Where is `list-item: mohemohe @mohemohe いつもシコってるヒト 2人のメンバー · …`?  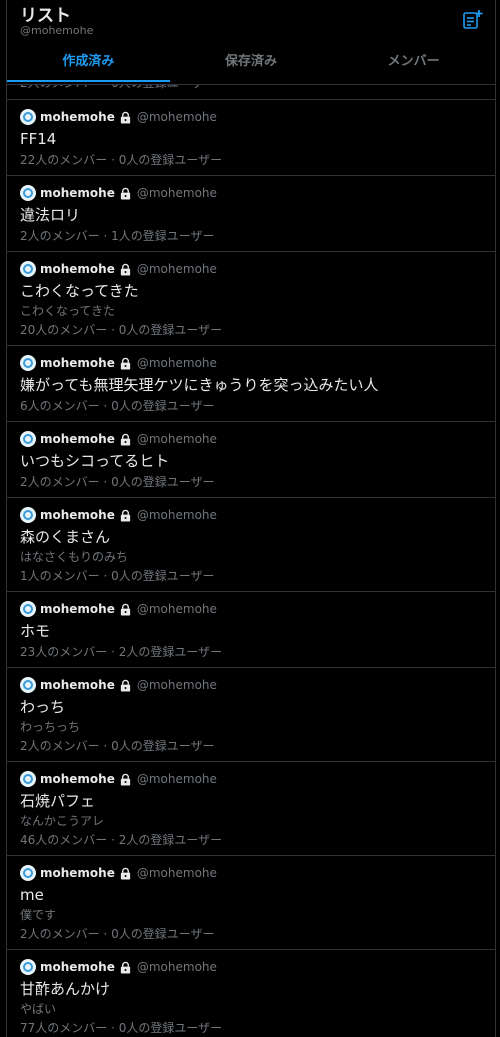
list-item: mohemohe @mohemohe いつもシコってるヒト 2人のメンバー · … is located at coordinates (251, 459).